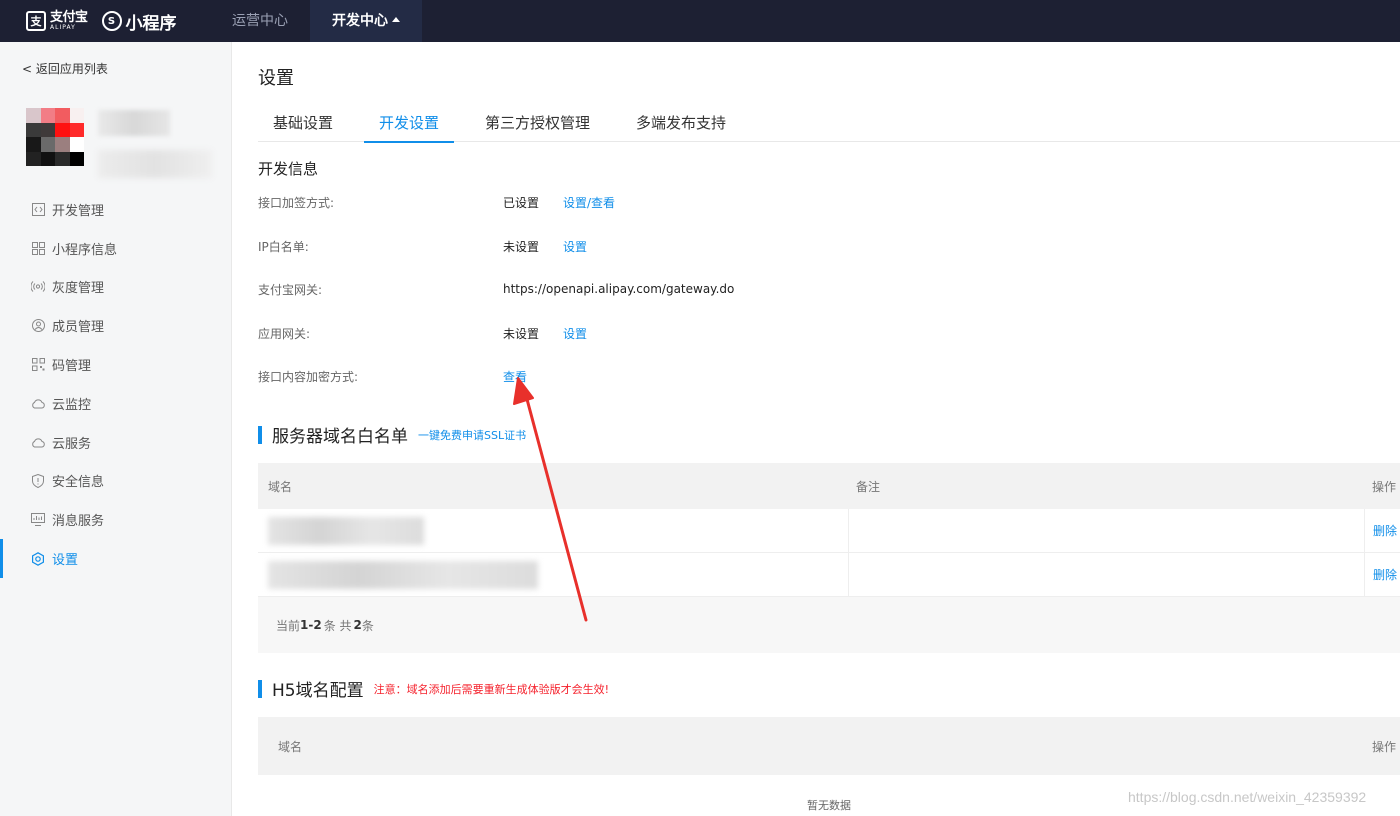 The image size is (1400, 816). I want to click on alipay-name-en: ALIPAY, so click(63, 27).